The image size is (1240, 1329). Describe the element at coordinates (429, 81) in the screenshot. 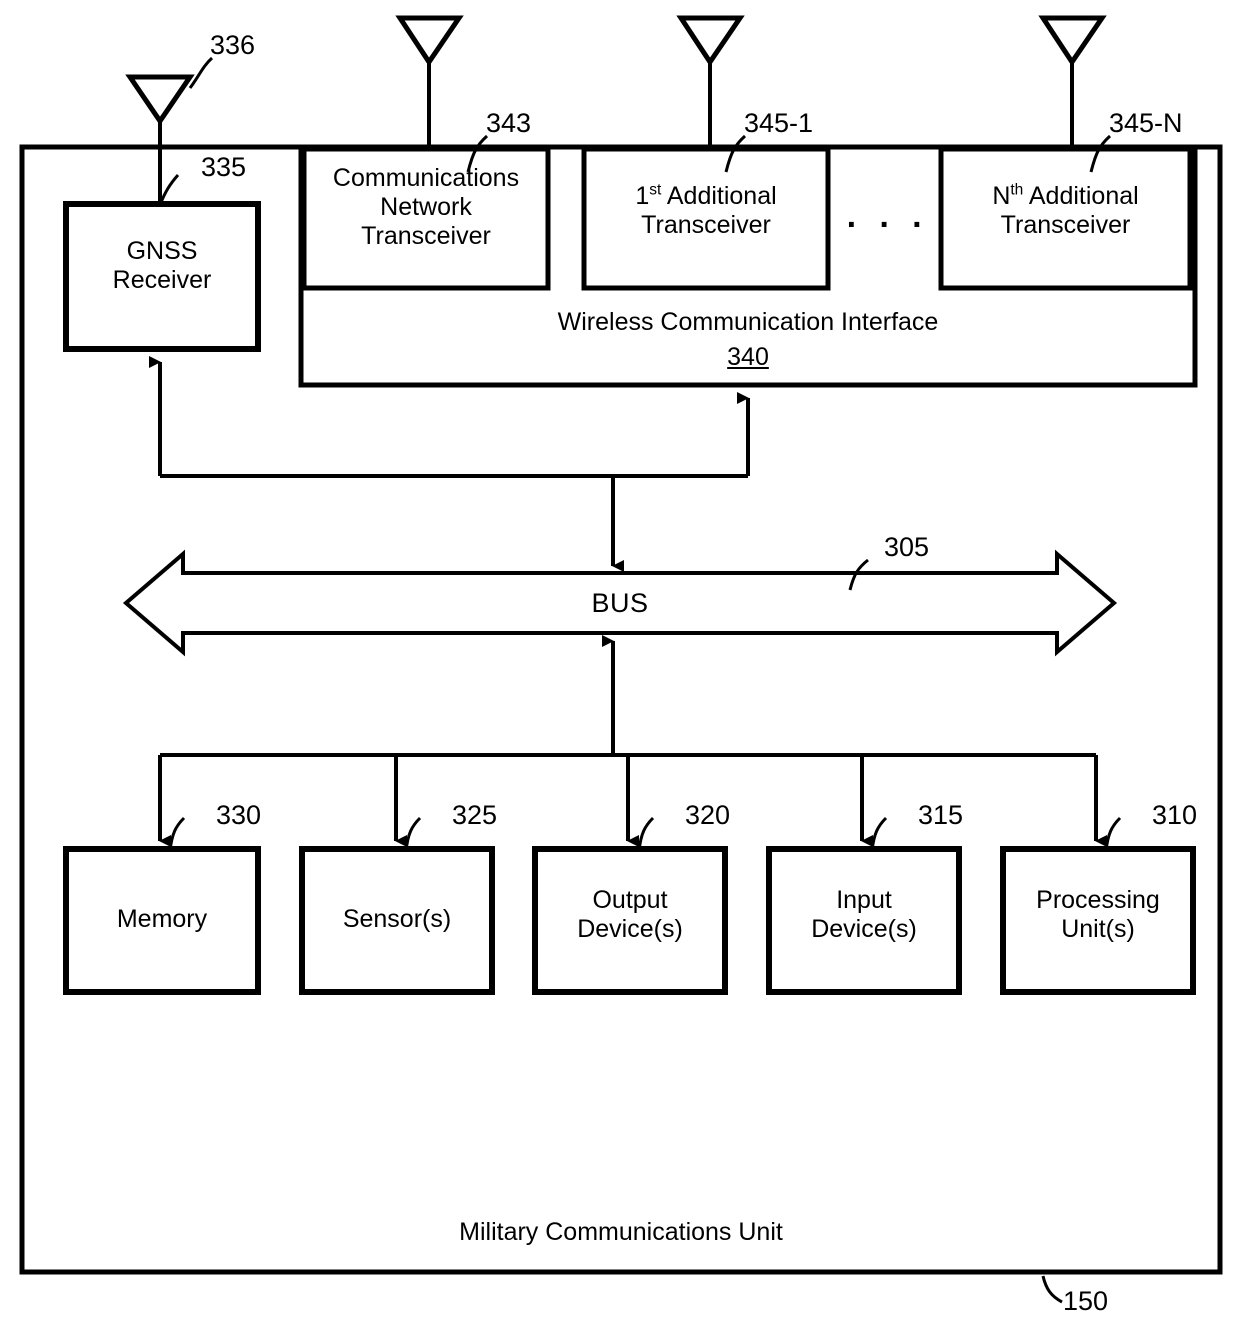

I see `antenna-communications-network-icon` at that location.